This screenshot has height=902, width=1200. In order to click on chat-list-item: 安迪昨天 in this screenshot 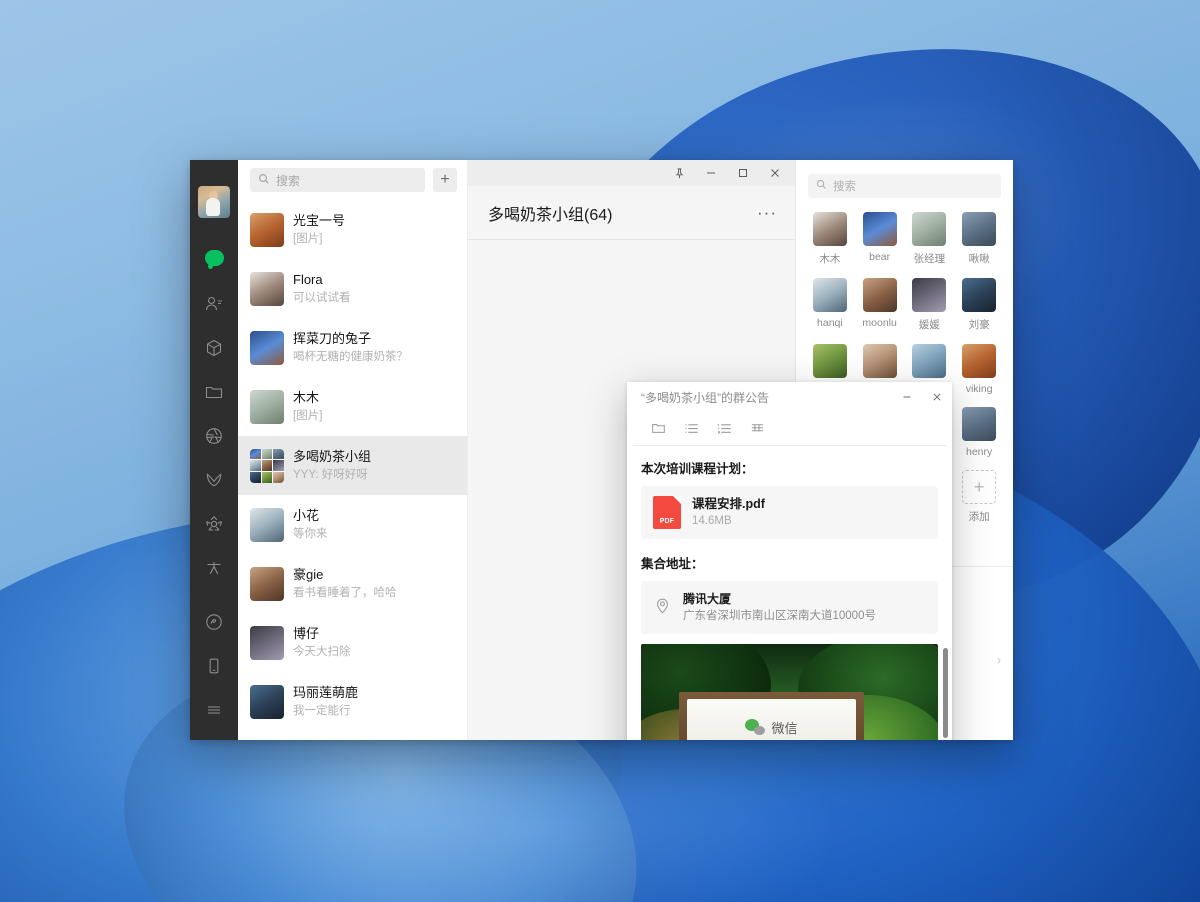, I will do `click(352, 735)`.